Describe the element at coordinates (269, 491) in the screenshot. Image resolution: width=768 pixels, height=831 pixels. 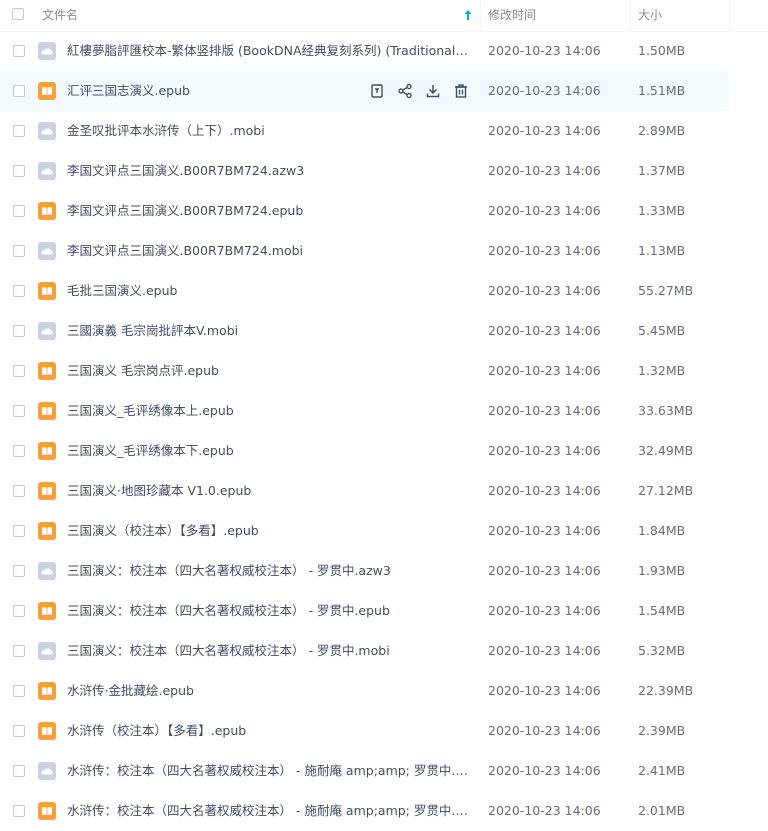
I see `file-name: 三国演义·地图珍藏本 V1.0.epub` at that location.